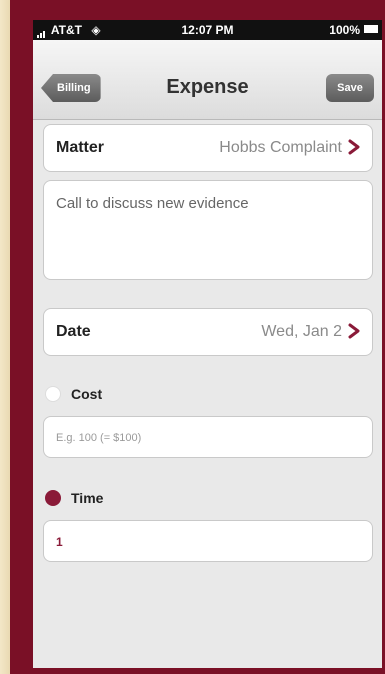  Describe the element at coordinates (87, 394) in the screenshot. I see `cost-label: Cost` at that location.